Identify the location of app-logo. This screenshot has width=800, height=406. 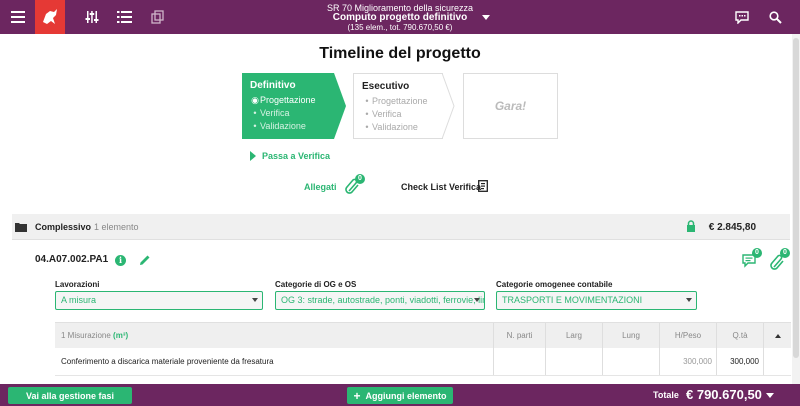
(50, 17).